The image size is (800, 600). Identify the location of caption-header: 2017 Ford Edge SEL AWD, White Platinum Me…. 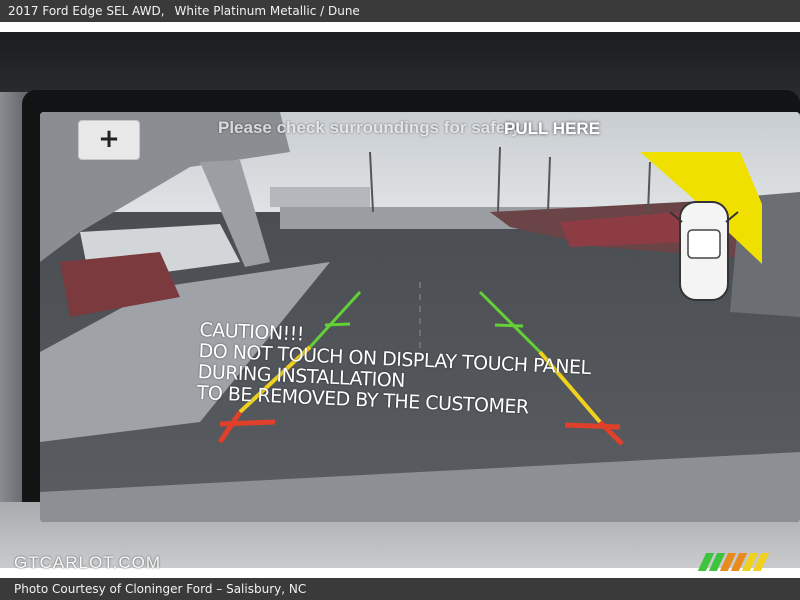
(400, 11).